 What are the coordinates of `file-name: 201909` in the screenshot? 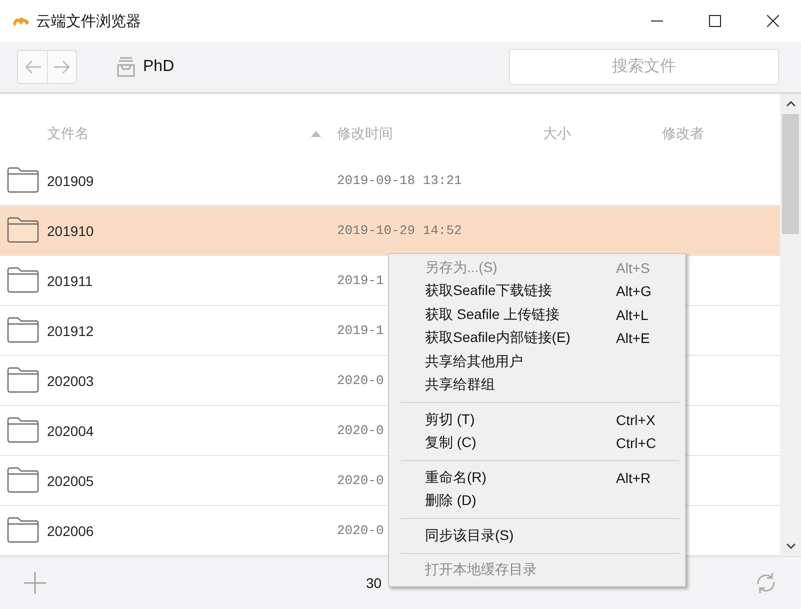 It's located at (70, 180).